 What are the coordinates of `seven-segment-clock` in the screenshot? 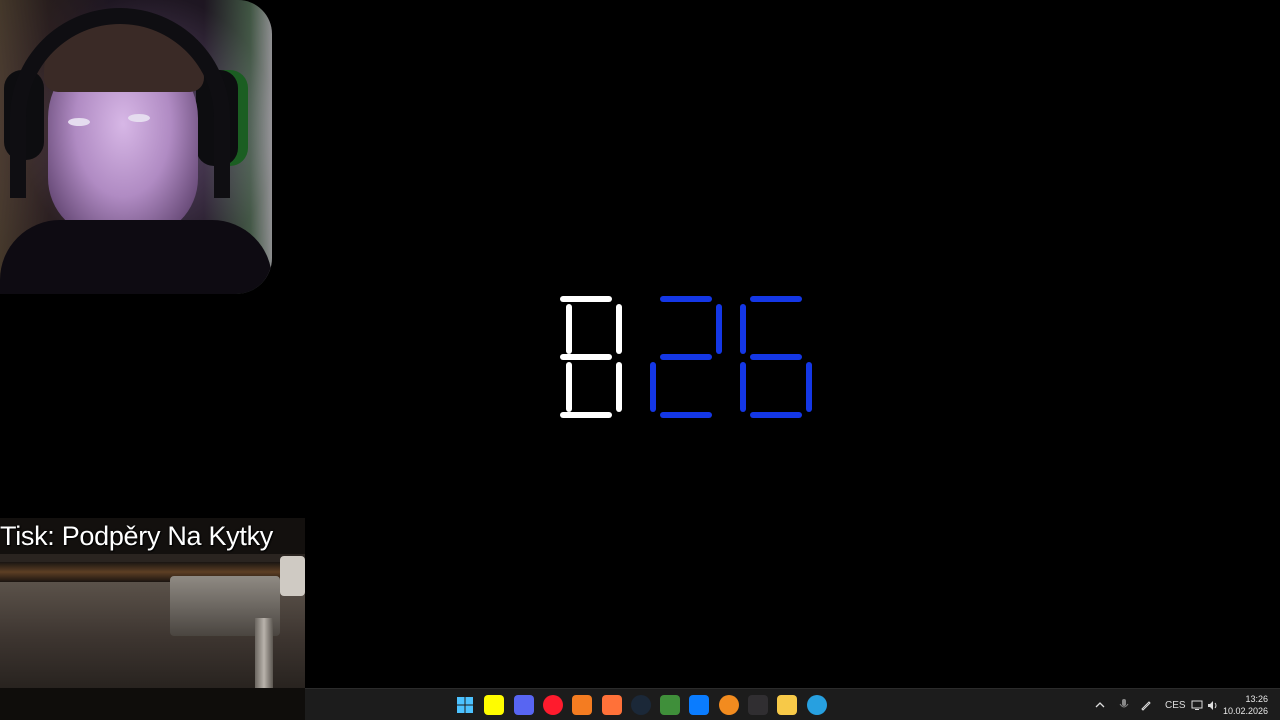 It's located at (660, 361).